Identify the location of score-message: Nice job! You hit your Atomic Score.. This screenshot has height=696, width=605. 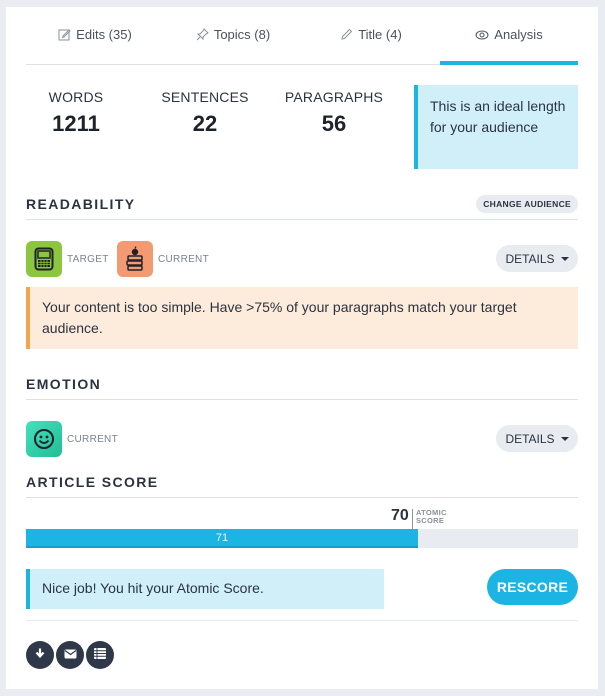
(205, 589).